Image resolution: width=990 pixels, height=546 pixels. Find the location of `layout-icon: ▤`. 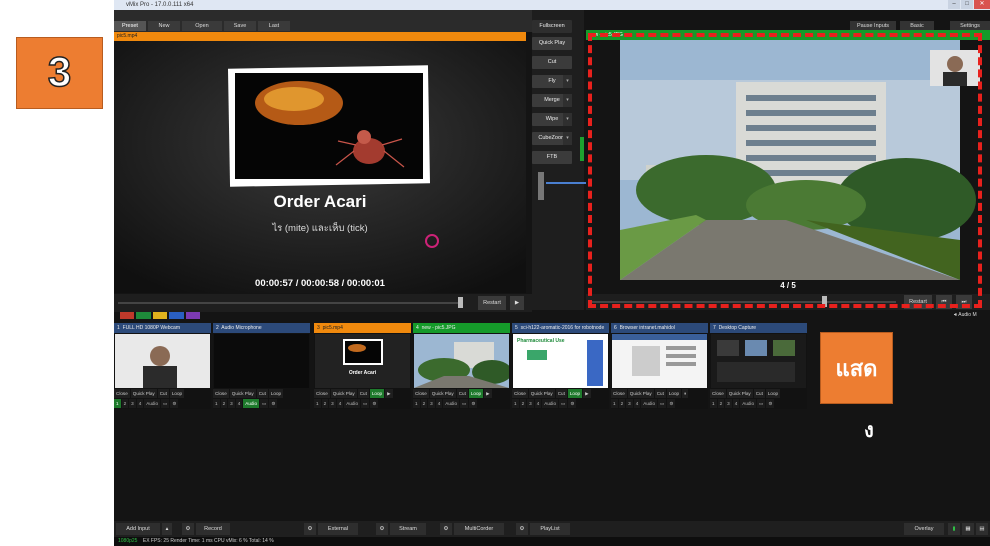

layout-icon: ▤ is located at coordinates (982, 529).